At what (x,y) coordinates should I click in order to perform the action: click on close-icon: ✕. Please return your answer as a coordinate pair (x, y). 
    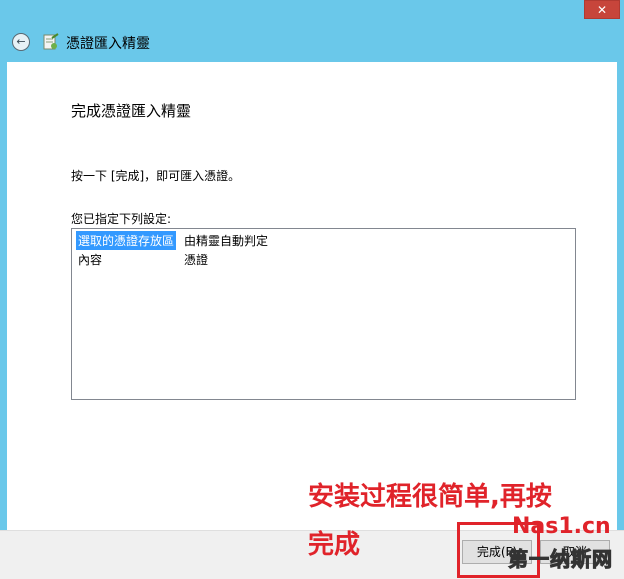
    Looking at the image, I should click on (602, 10).